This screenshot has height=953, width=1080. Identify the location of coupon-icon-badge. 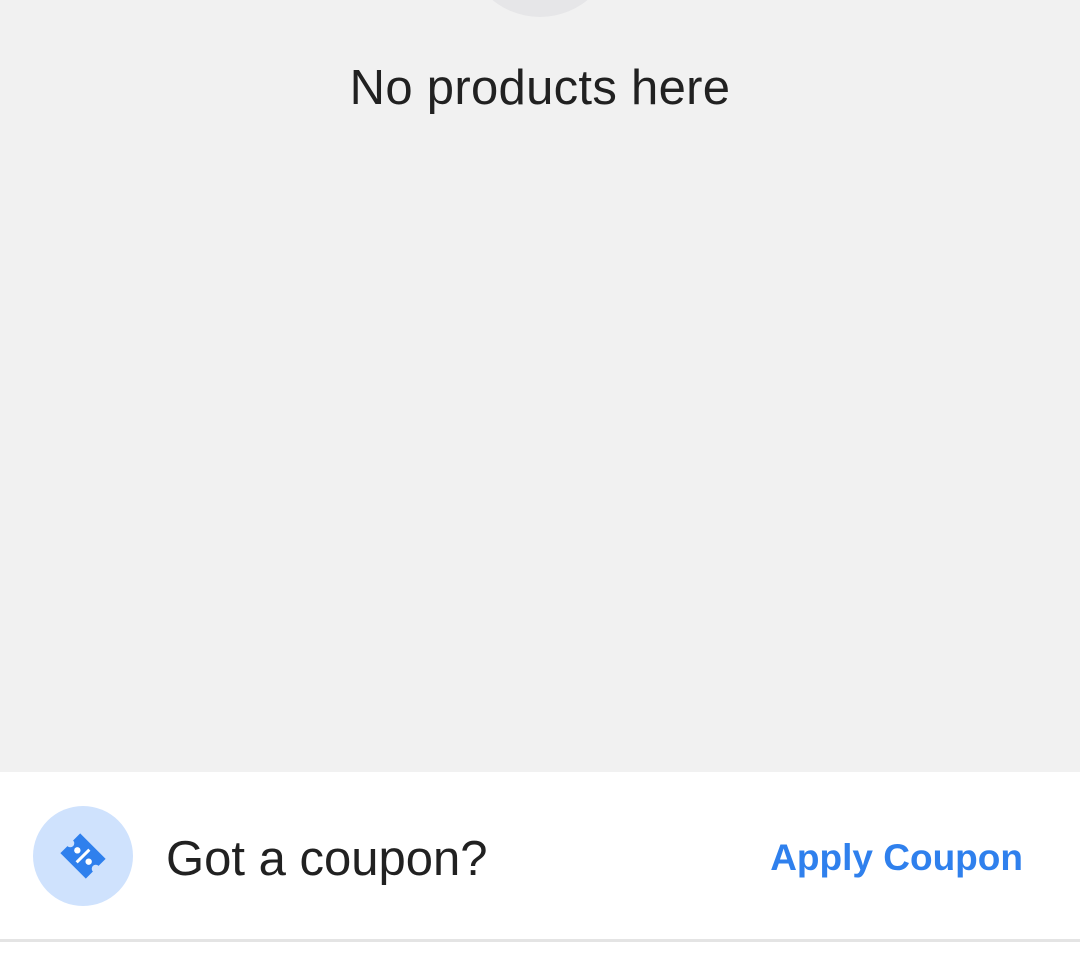
(83, 856).